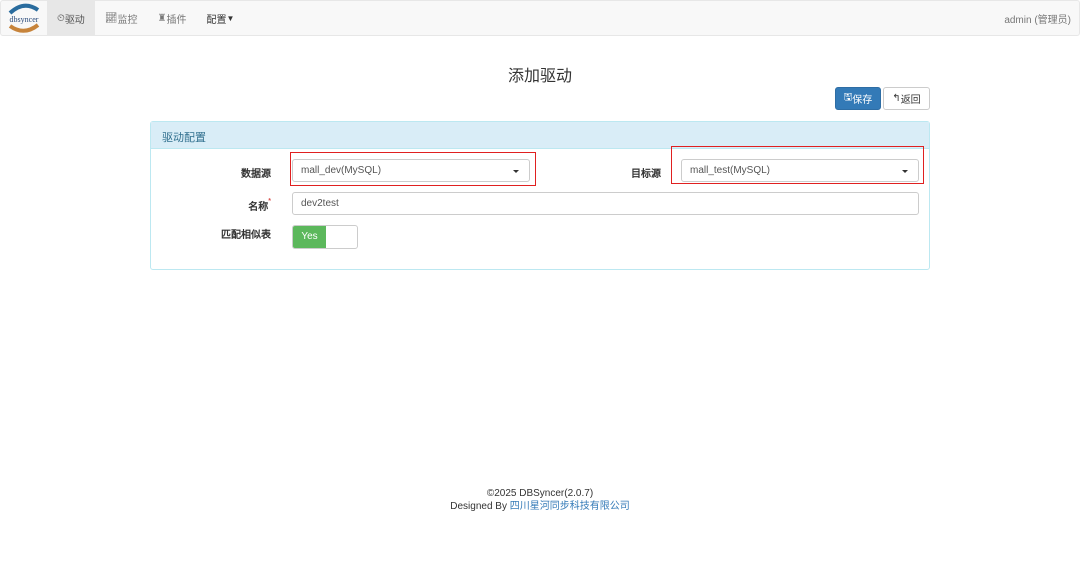 The height and width of the screenshot is (566, 1080). What do you see at coordinates (800, 170) in the screenshot?
I see `target-select: mall_test(MySQL)` at bounding box center [800, 170].